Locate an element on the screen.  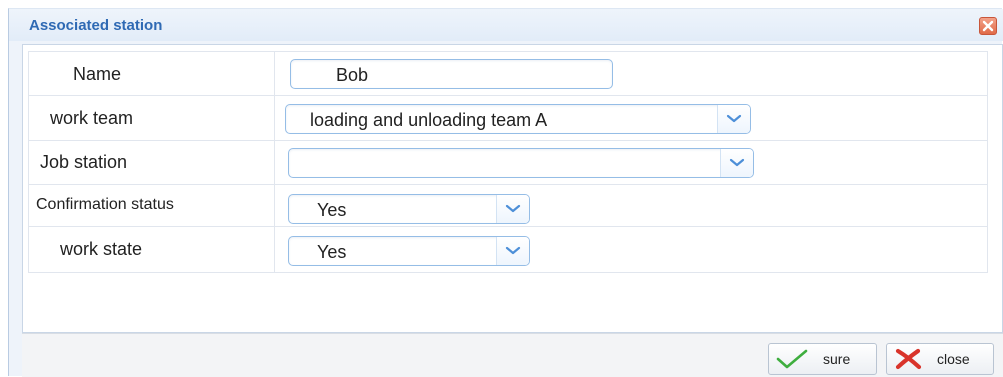
confirmation-status-value: Yes is located at coordinates (332, 210).